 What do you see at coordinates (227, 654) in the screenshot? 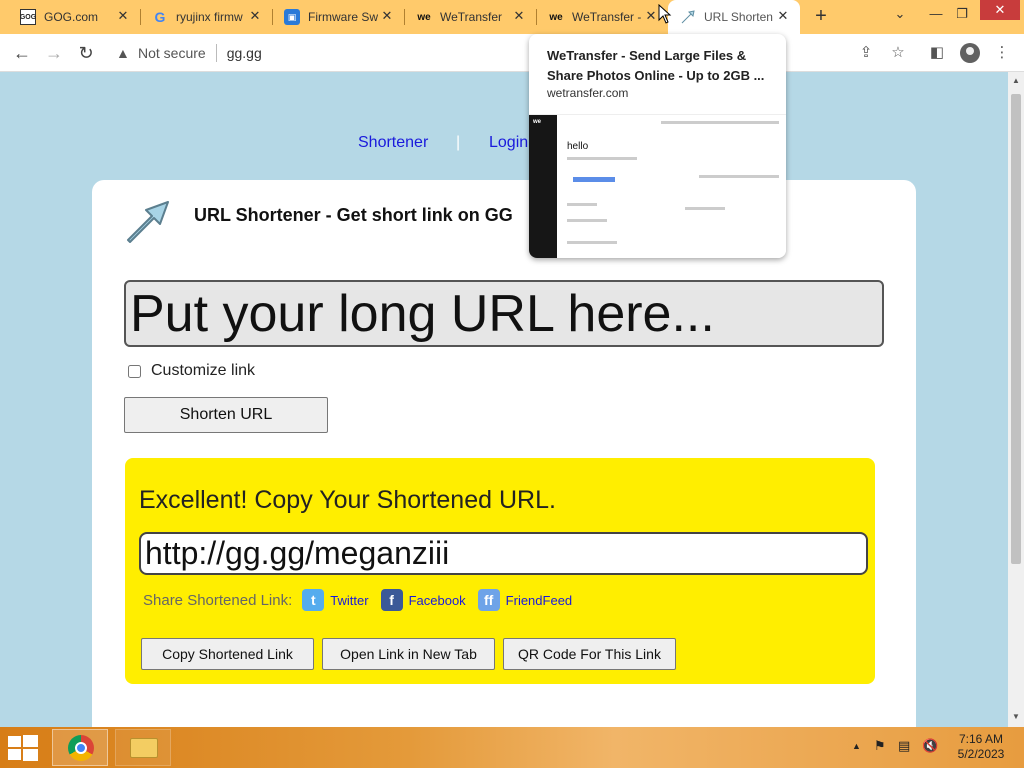
I see `copy-shortened-link-button: Copy Shortened Link` at bounding box center [227, 654].